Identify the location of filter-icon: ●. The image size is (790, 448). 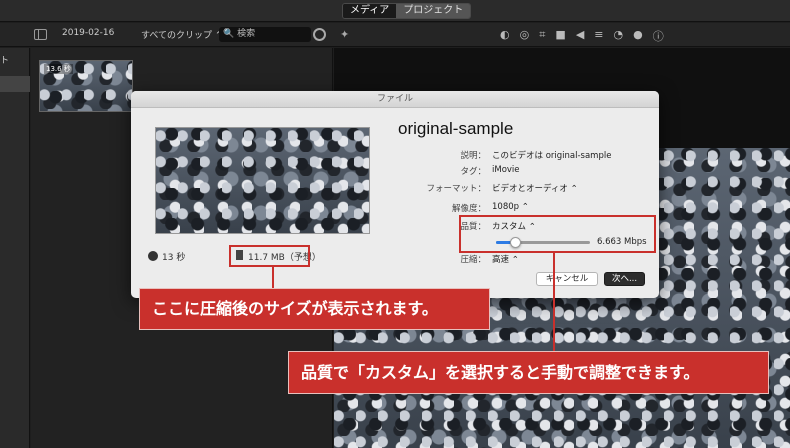
(638, 36).